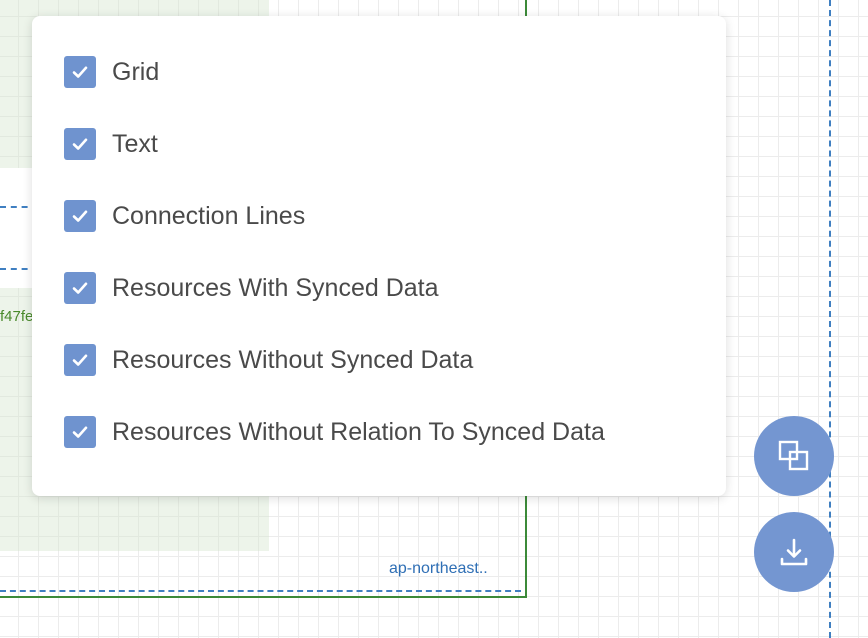 The width and height of the screenshot is (868, 638). I want to click on text-checkbox, so click(80, 144).